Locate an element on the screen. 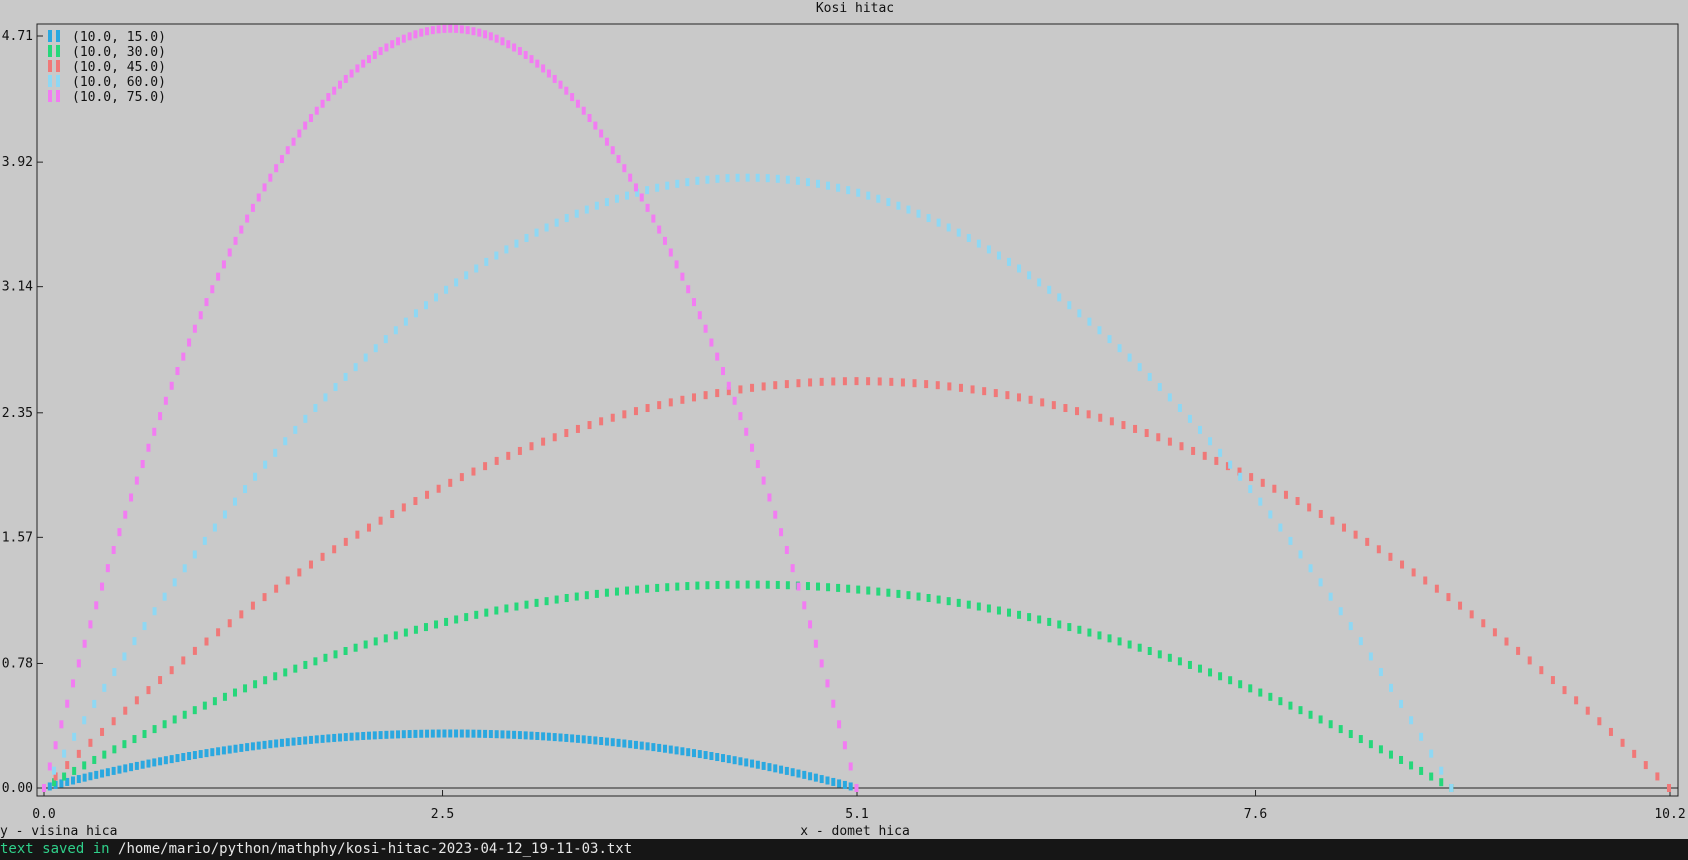 The height and width of the screenshot is (860, 1688). legend-item: (10.0, 60.0) is located at coordinates (107, 82).